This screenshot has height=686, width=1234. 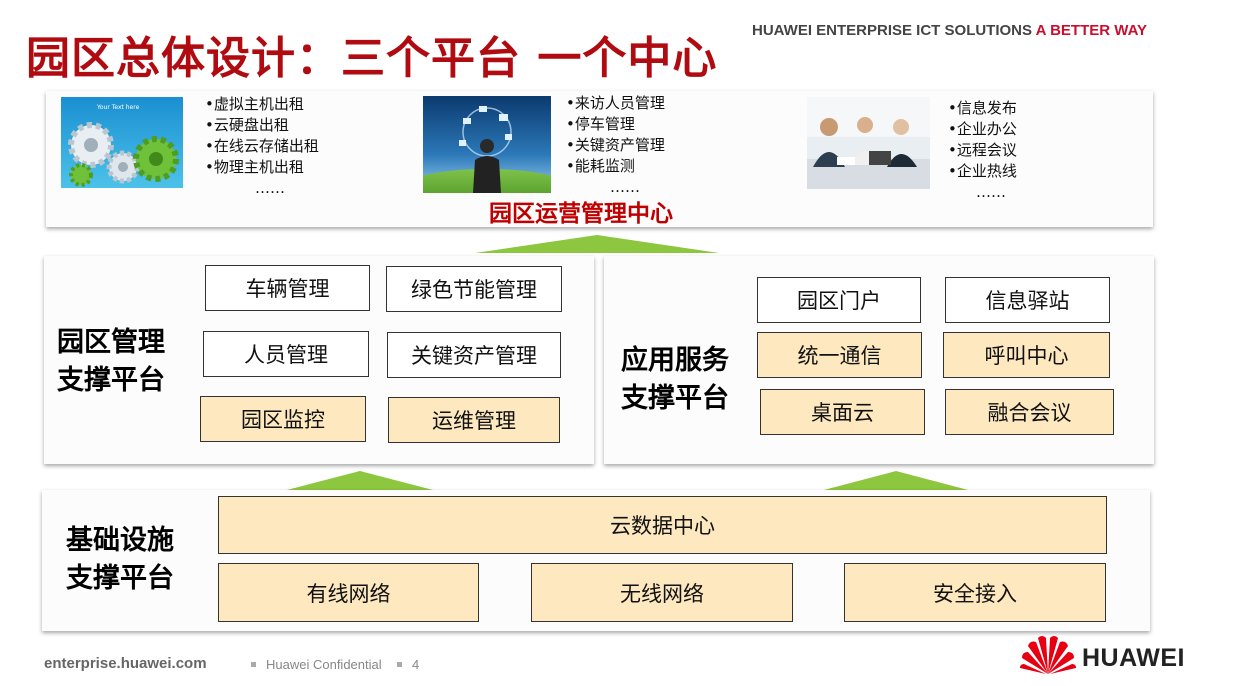 What do you see at coordinates (118, 107) in the screenshot?
I see `gears-image-caption: Your Text here` at bounding box center [118, 107].